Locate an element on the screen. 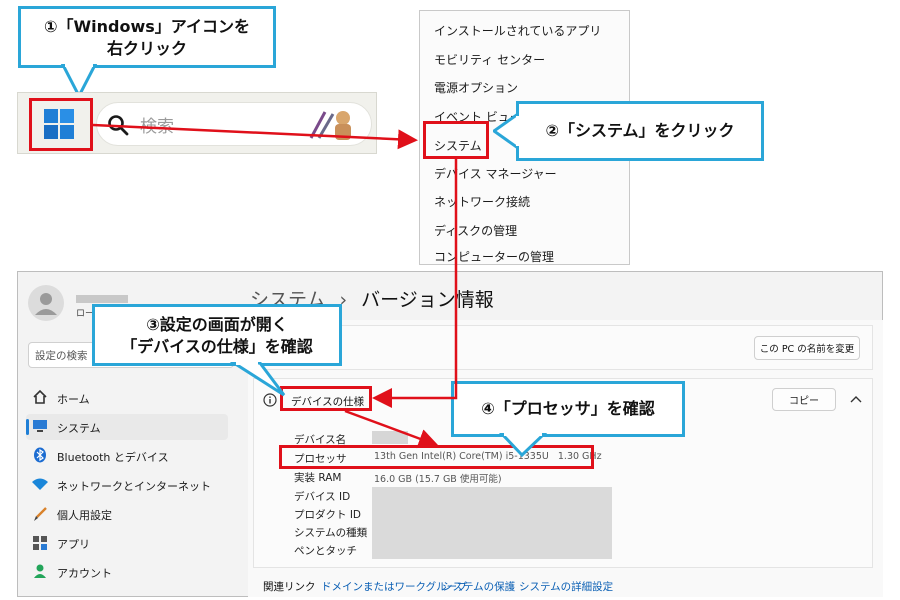 This screenshot has height=600, width=900. related-links-label: 関連リンク is located at coordinates (289, 587).